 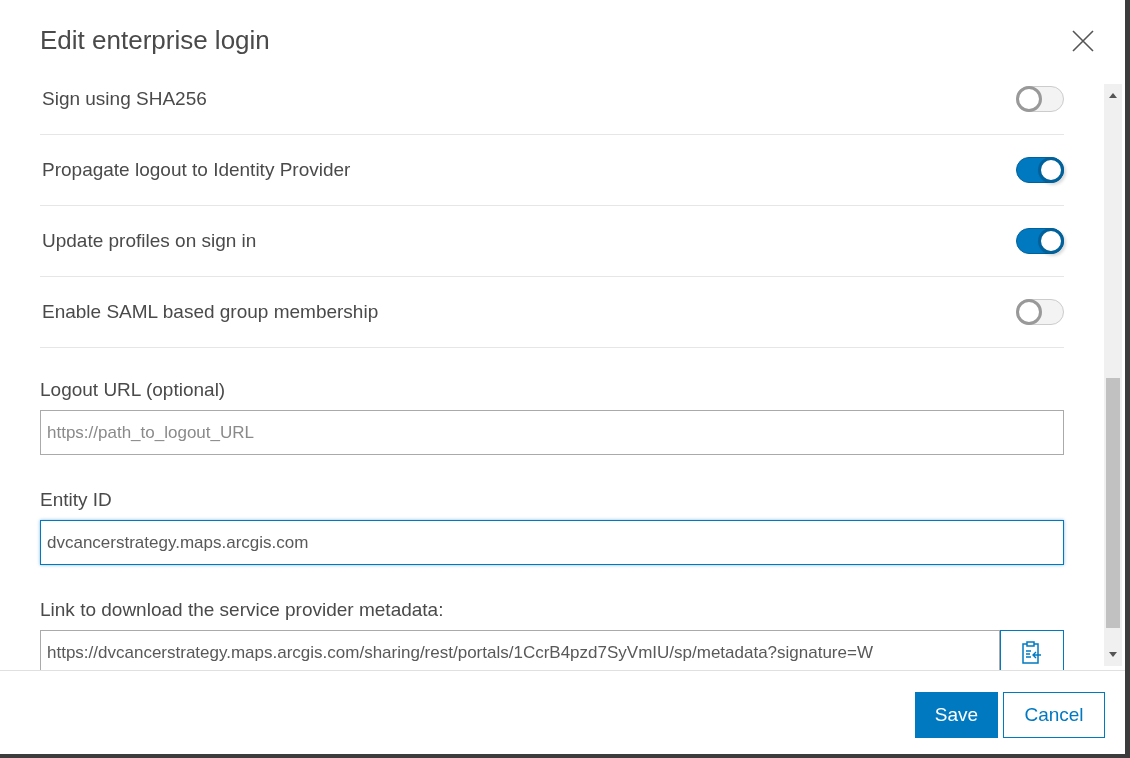 What do you see at coordinates (520, 650) in the screenshot?
I see `input-field: https://dvcancerstrategy.maps.arcgis.com/sharing/rest/portals/1CcrB4pzd7SyVmIU/sp/metadata?signature=W` at bounding box center [520, 650].